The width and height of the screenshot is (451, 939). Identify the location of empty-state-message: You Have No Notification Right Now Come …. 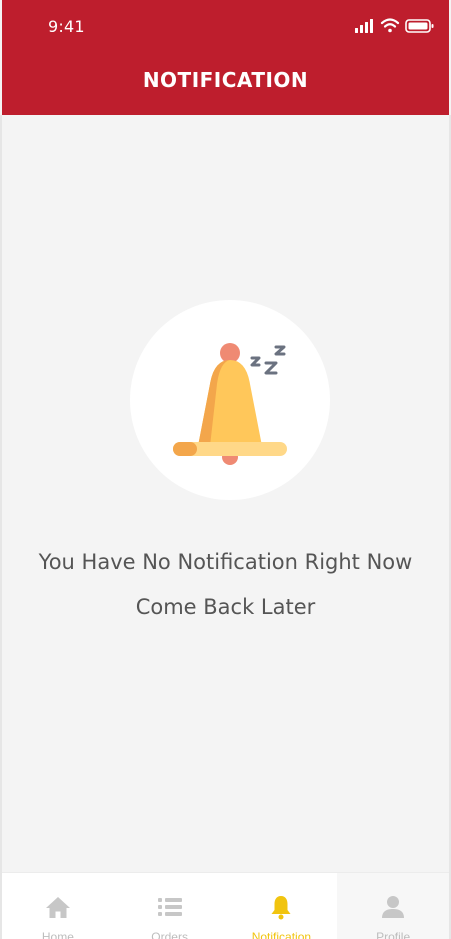
(225, 585).